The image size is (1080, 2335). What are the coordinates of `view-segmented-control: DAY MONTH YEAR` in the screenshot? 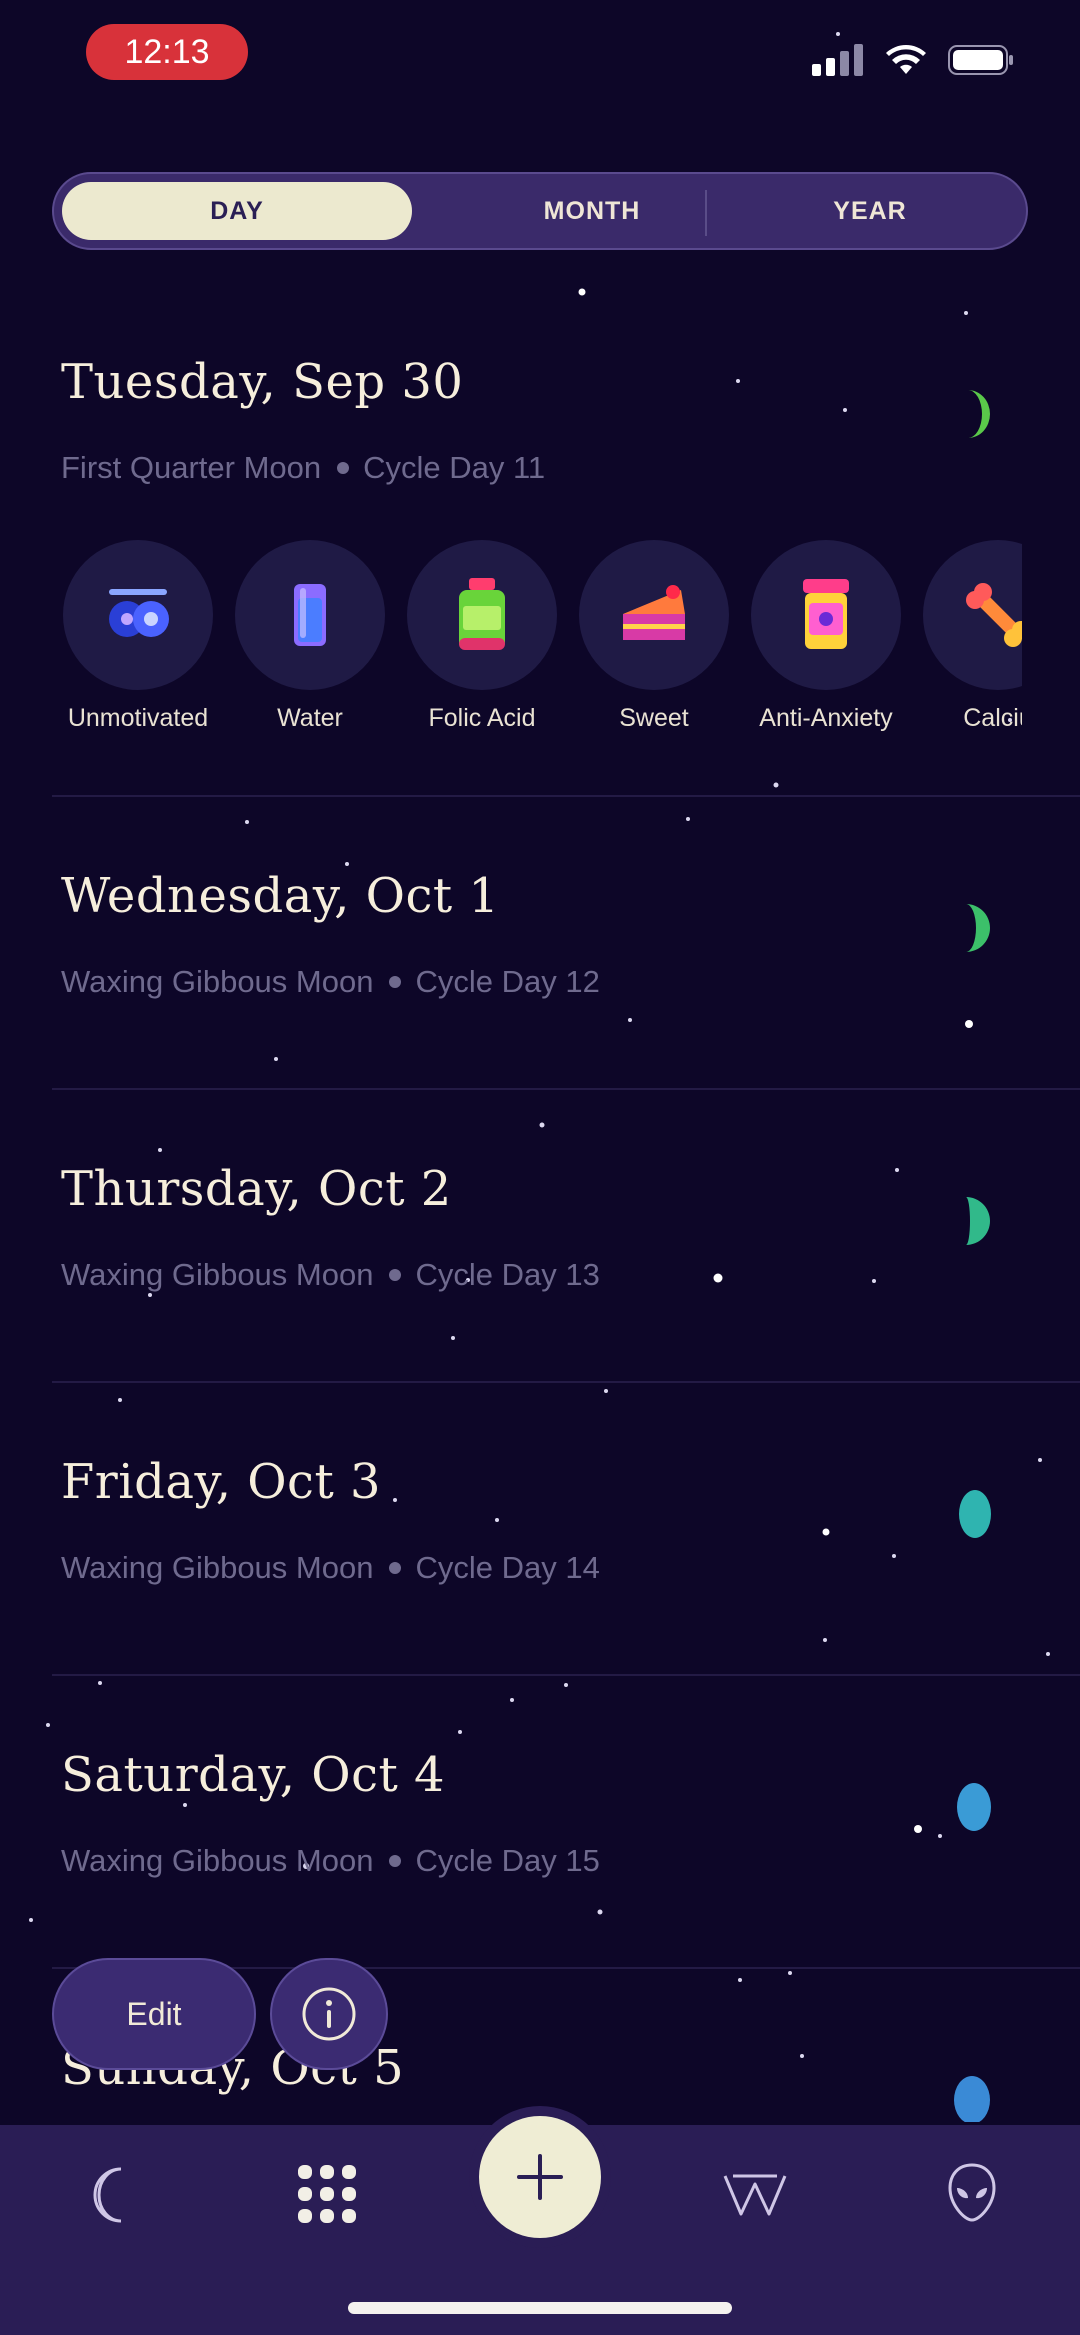 It's located at (540, 211).